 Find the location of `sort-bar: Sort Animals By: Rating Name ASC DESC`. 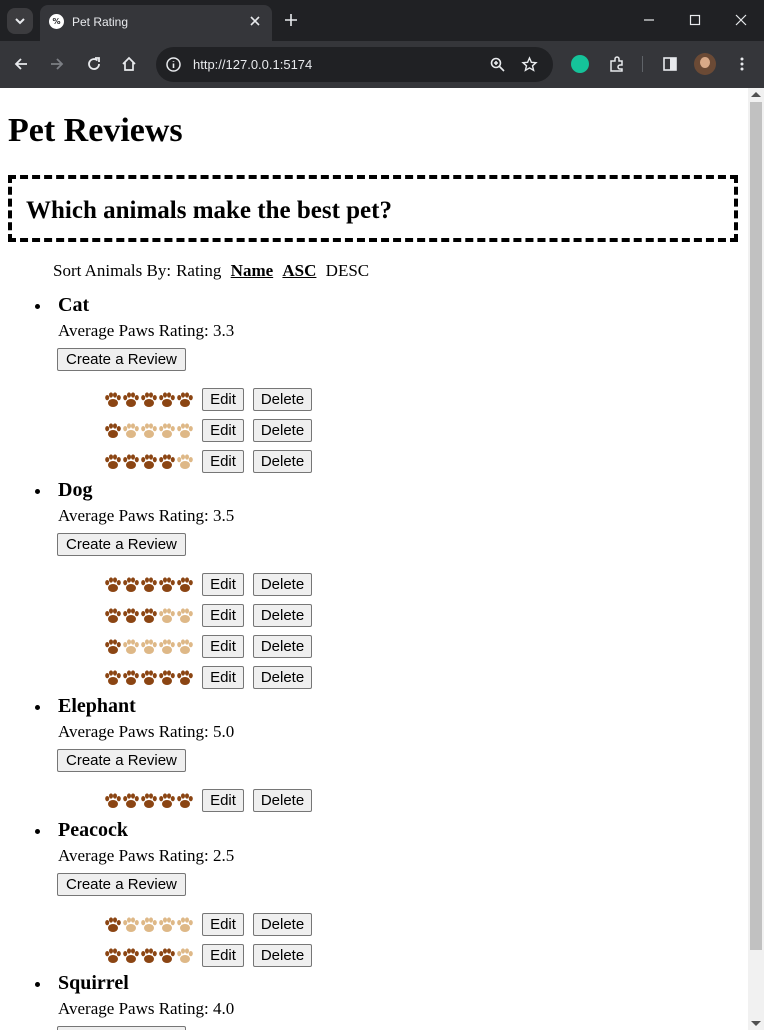

sort-bar: Sort Animals By: Rating Name ASC DESC is located at coordinates (213, 271).